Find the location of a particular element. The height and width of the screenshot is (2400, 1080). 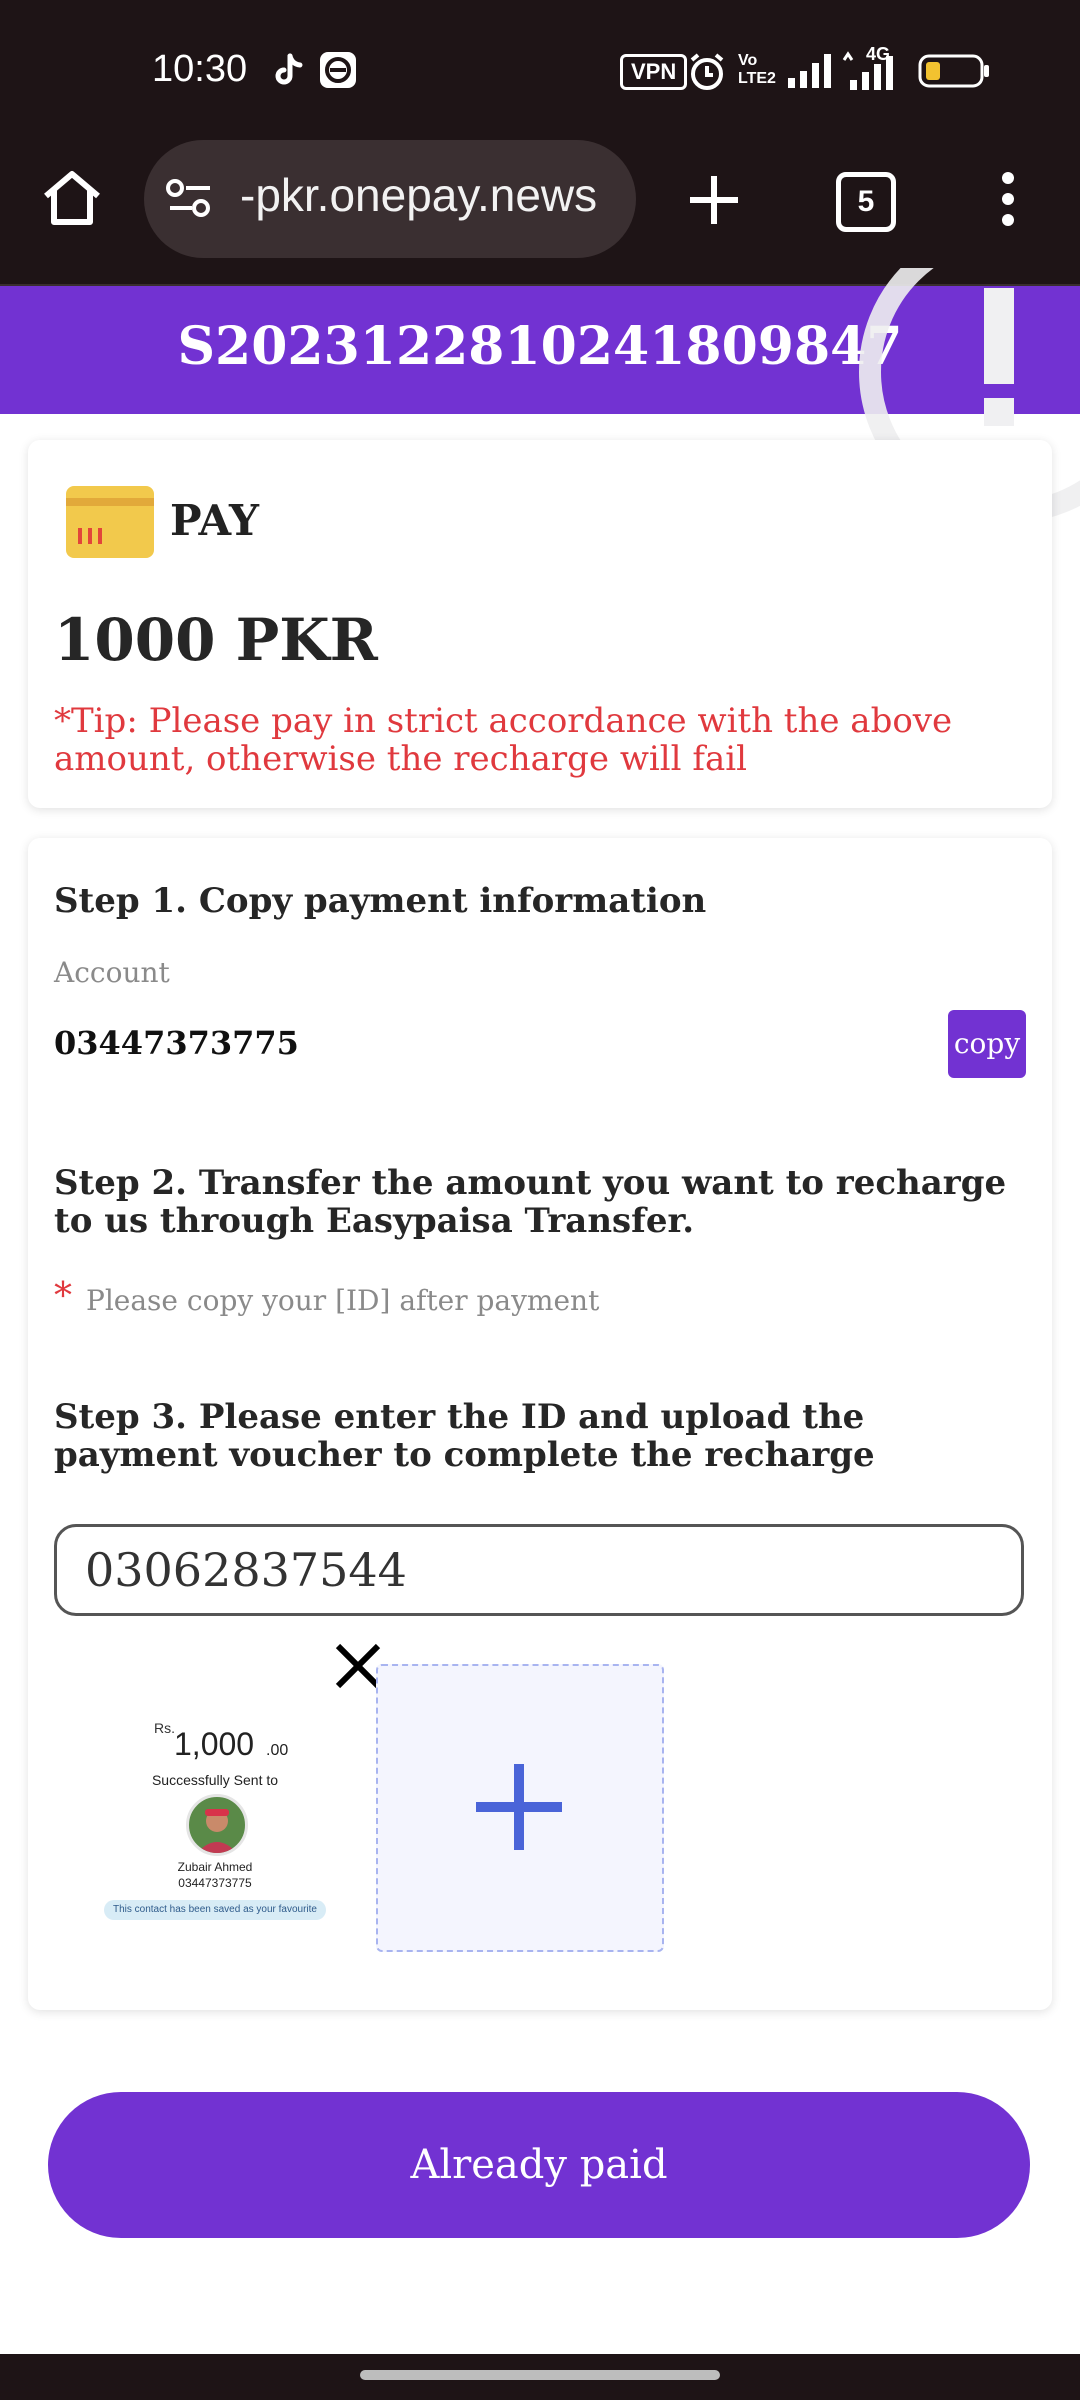

step1-title: Step 1. Copy payment information is located at coordinates (380, 901).